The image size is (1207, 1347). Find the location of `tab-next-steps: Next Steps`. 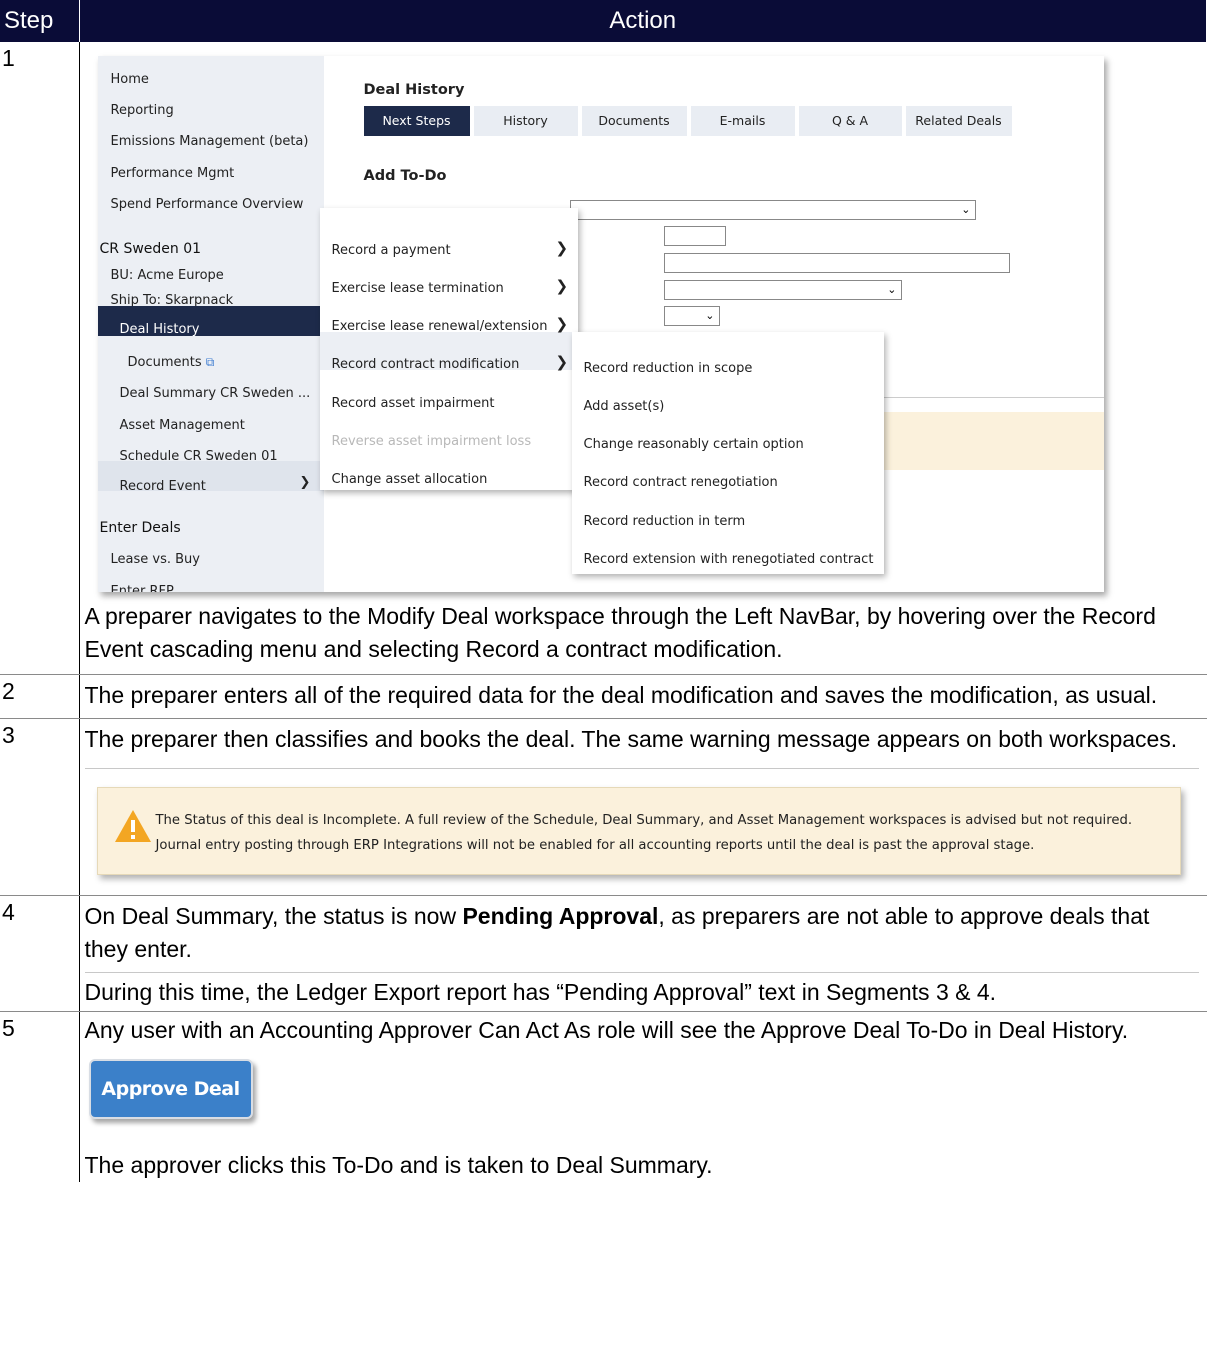

tab-next-steps: Next Steps is located at coordinates (416, 121).